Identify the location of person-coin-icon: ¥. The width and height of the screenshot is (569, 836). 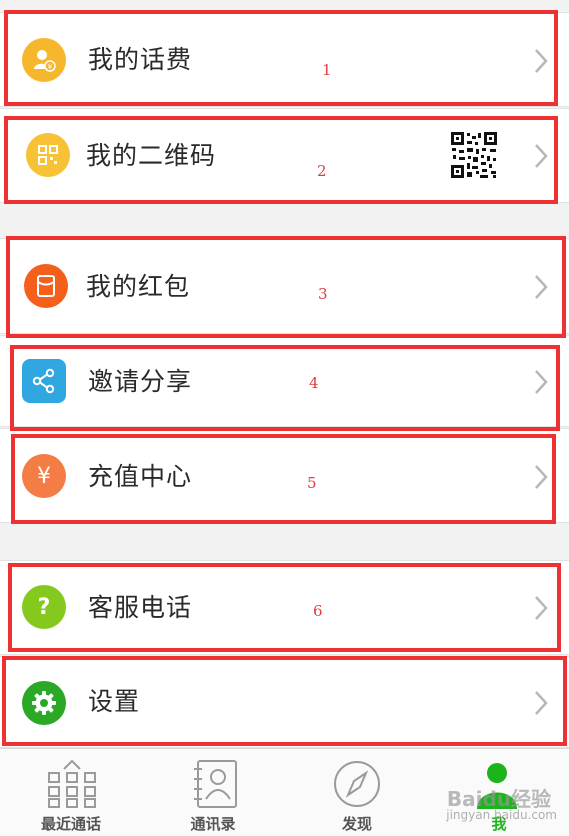
(44, 60).